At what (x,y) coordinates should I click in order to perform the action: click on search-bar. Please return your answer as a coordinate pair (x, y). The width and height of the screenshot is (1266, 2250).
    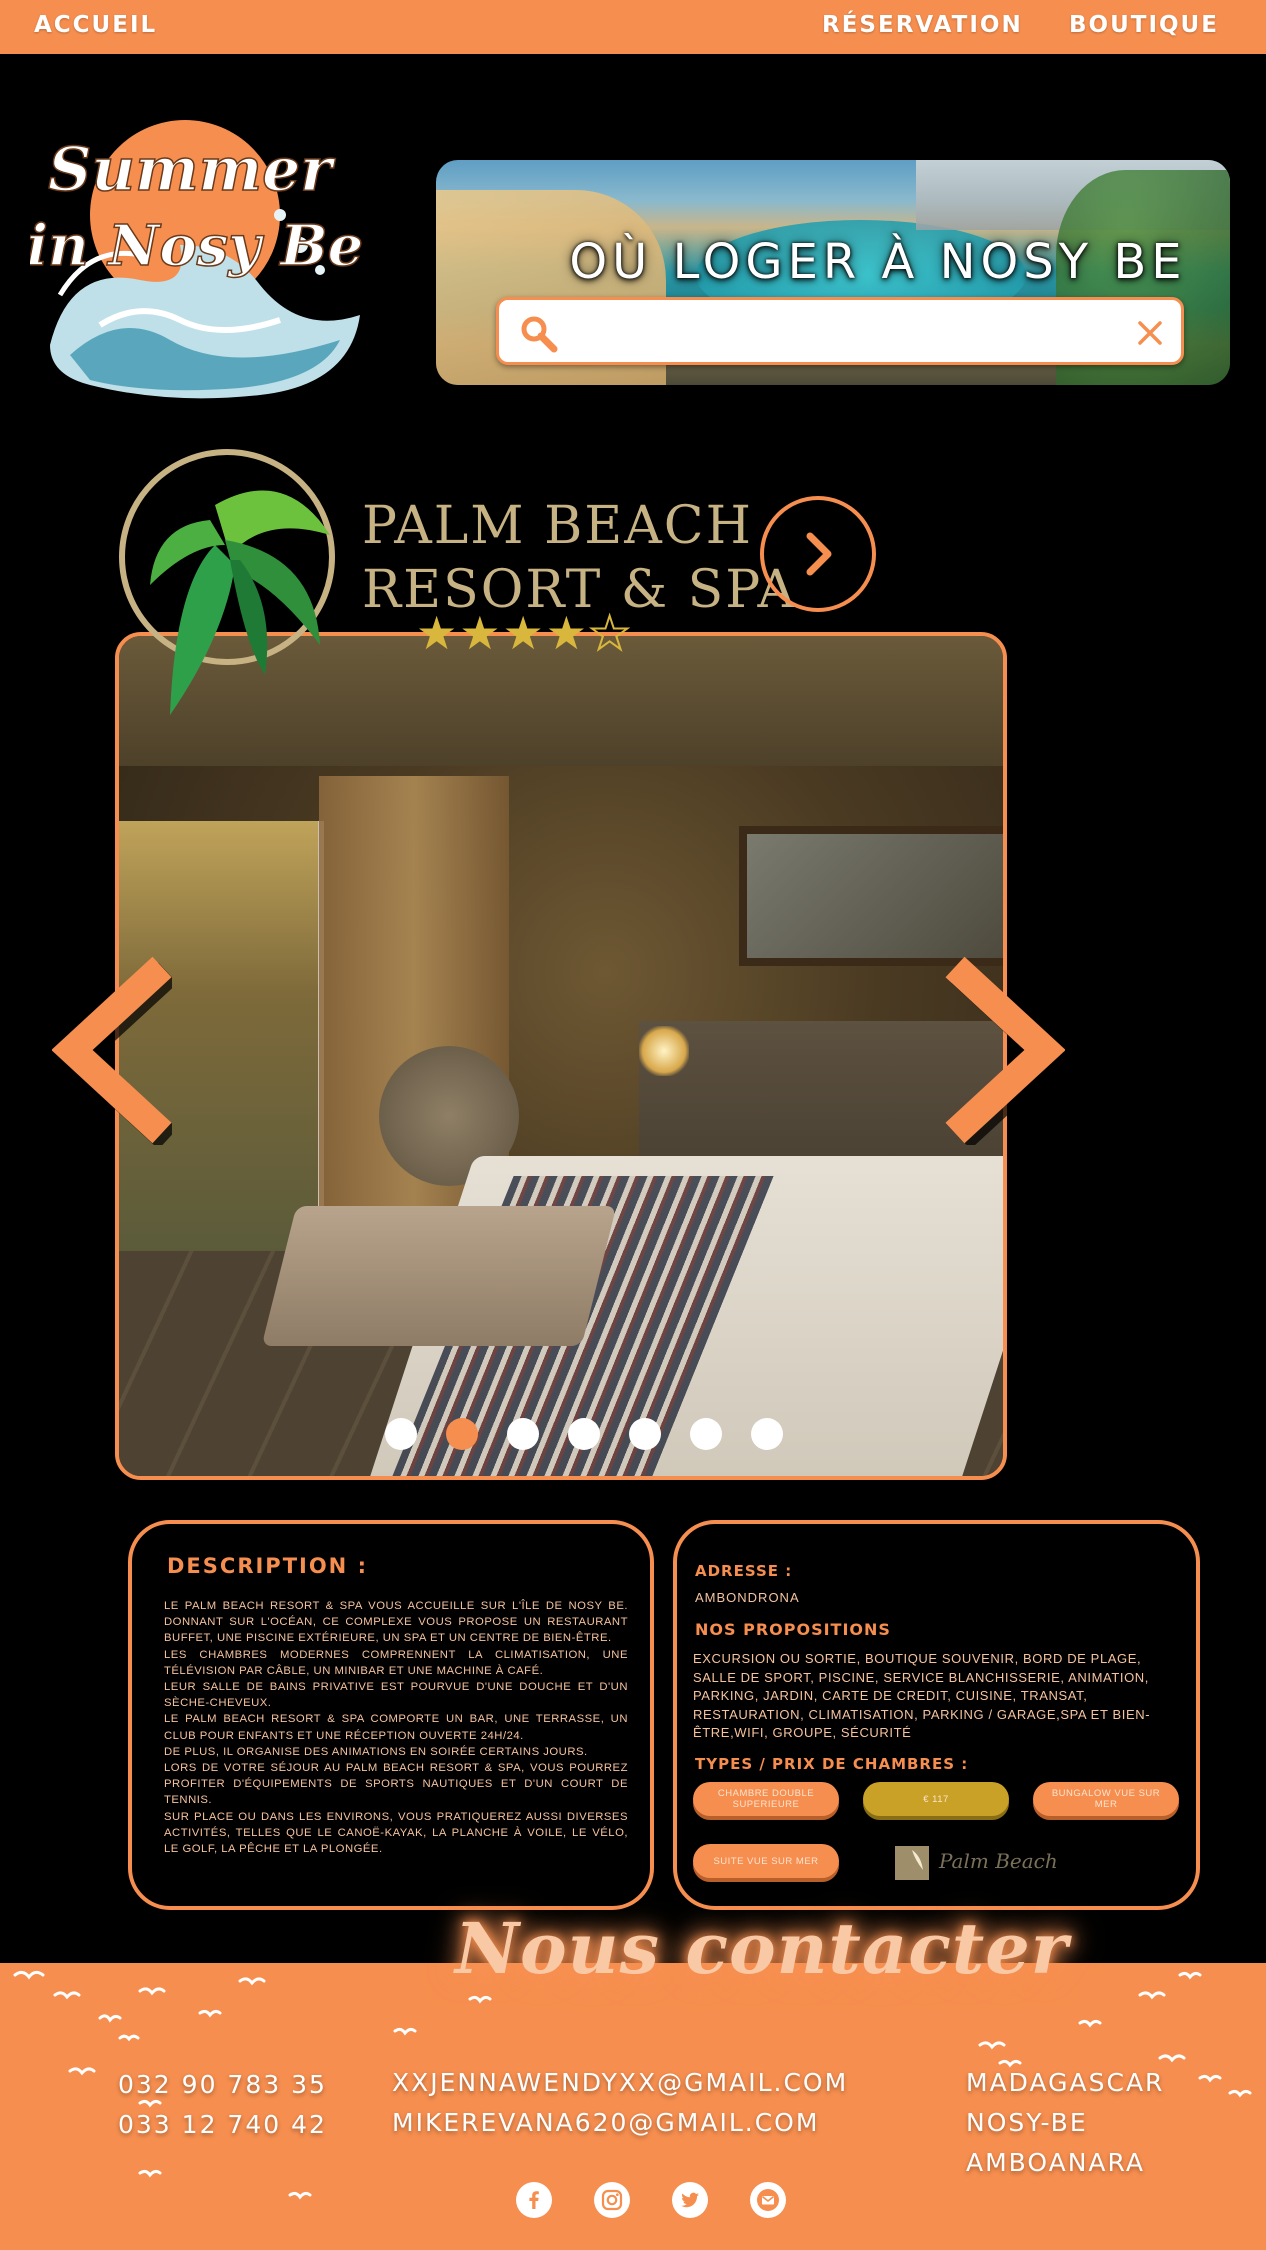
    Looking at the image, I should click on (840, 331).